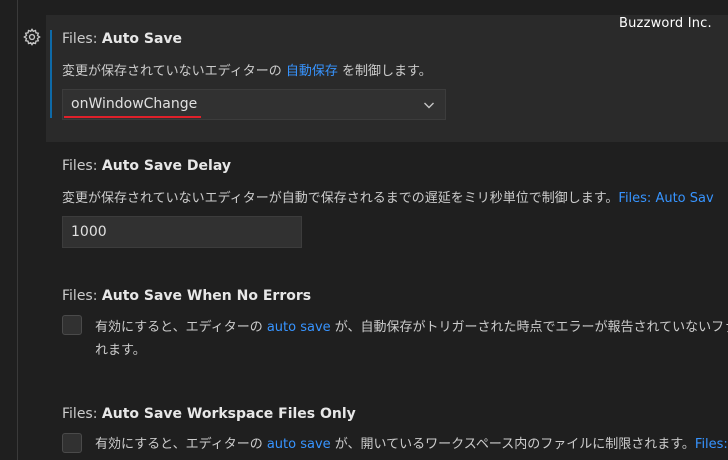  What do you see at coordinates (711, 444) in the screenshot?
I see `files-auto-save-link: Files: Au` at bounding box center [711, 444].